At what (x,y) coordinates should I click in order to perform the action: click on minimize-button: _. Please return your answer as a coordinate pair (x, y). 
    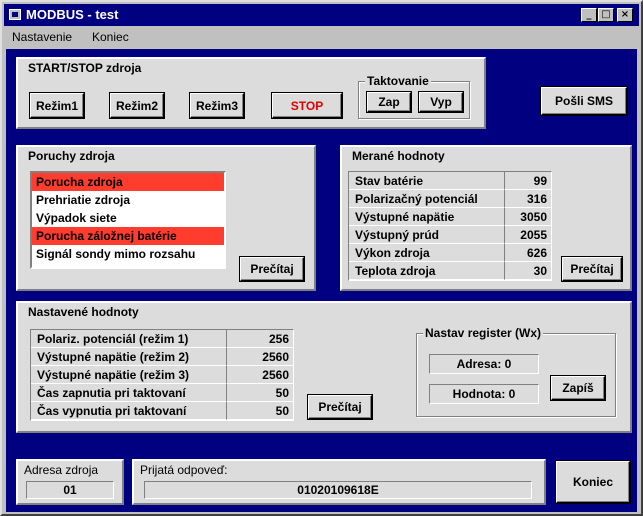
    Looking at the image, I should click on (589, 15).